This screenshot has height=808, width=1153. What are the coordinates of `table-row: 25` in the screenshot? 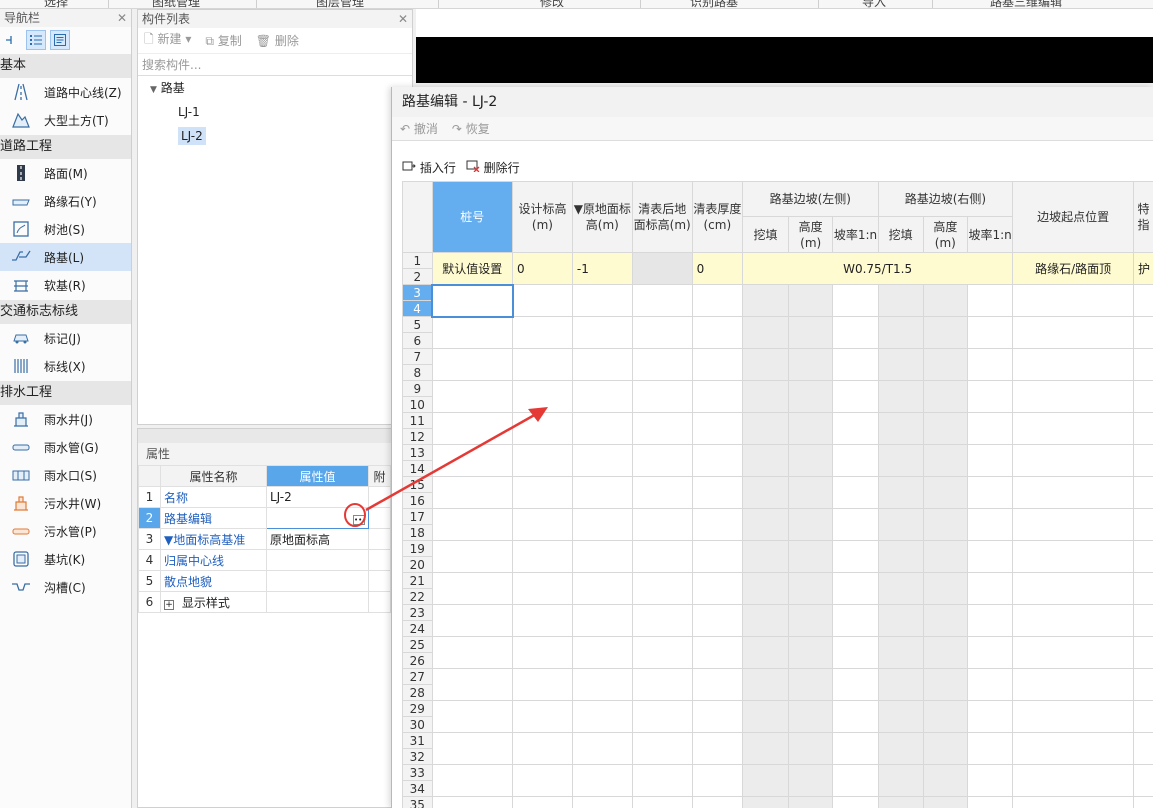 It's located at (777, 652).